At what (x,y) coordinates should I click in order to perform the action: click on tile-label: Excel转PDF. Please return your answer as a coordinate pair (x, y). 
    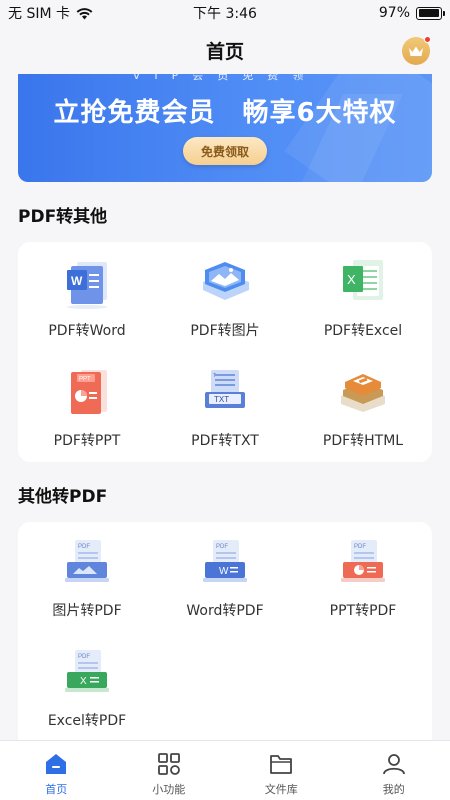
    Looking at the image, I should click on (87, 721).